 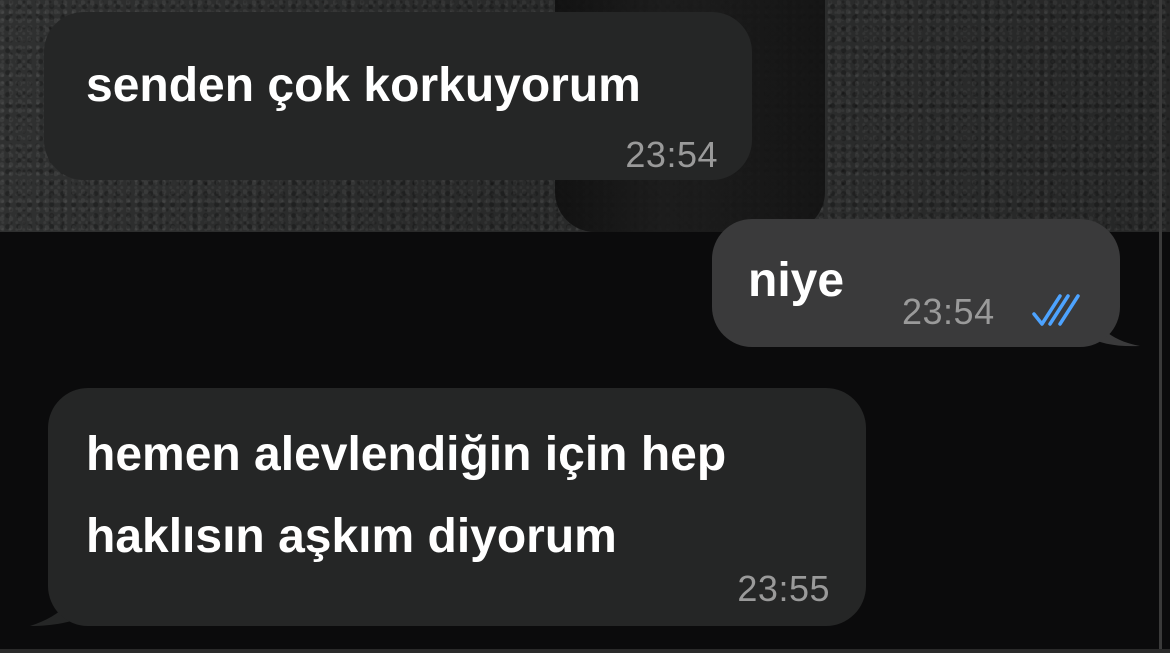 What do you see at coordinates (351, 536) in the screenshot?
I see `message-text-line-2: haklısın aşkım diyorum` at bounding box center [351, 536].